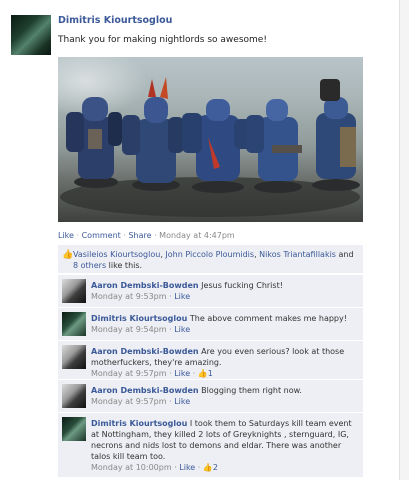 Image resolution: width=409 pixels, height=480 pixels. I want to click on comment-timestamp: Monday at 10:00pm, so click(131, 467).